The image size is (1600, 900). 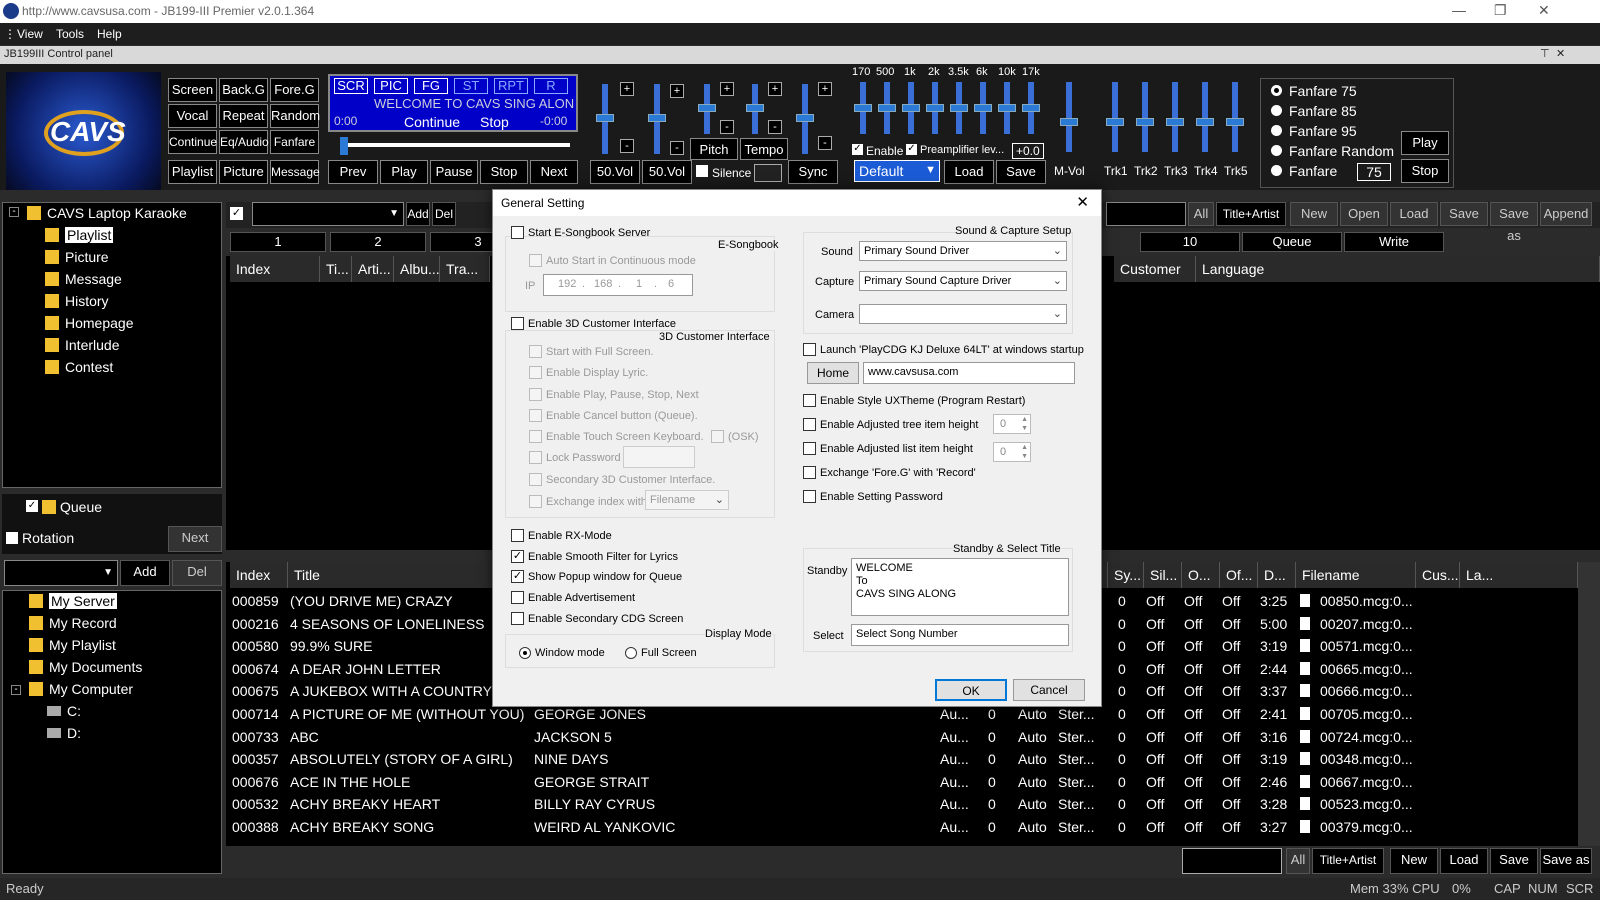 I want to click on vol1-plus: +, so click(x=627, y=89).